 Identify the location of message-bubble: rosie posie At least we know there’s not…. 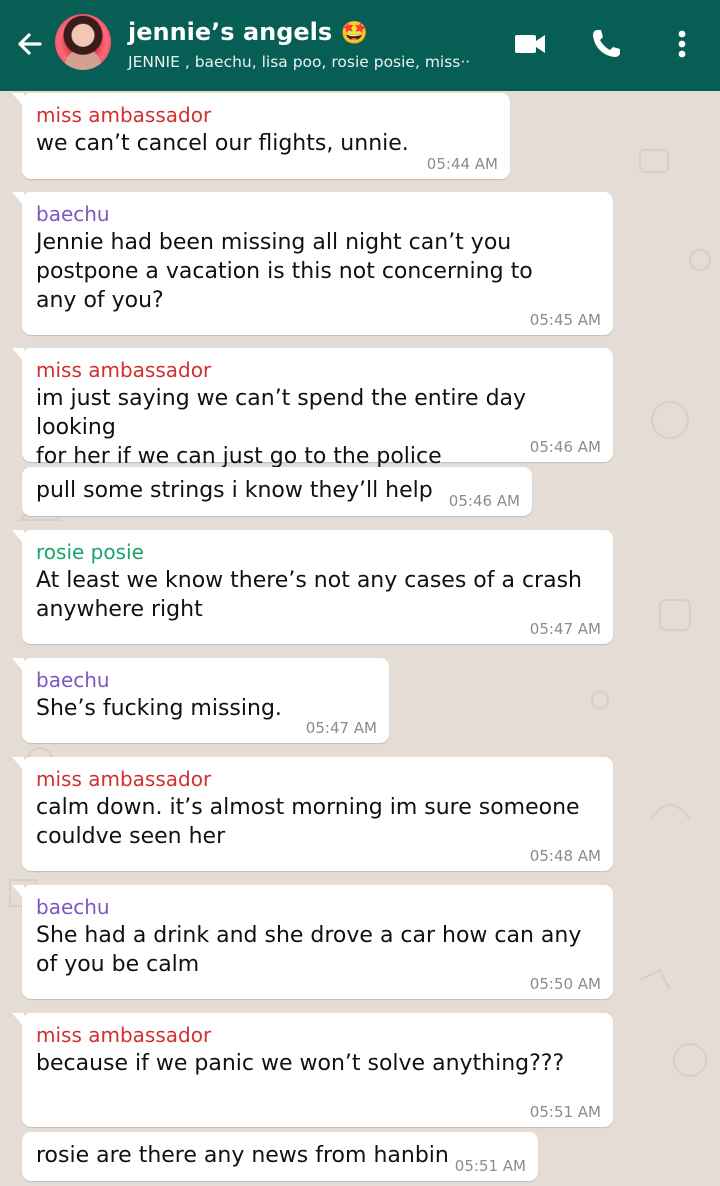
(312, 587).